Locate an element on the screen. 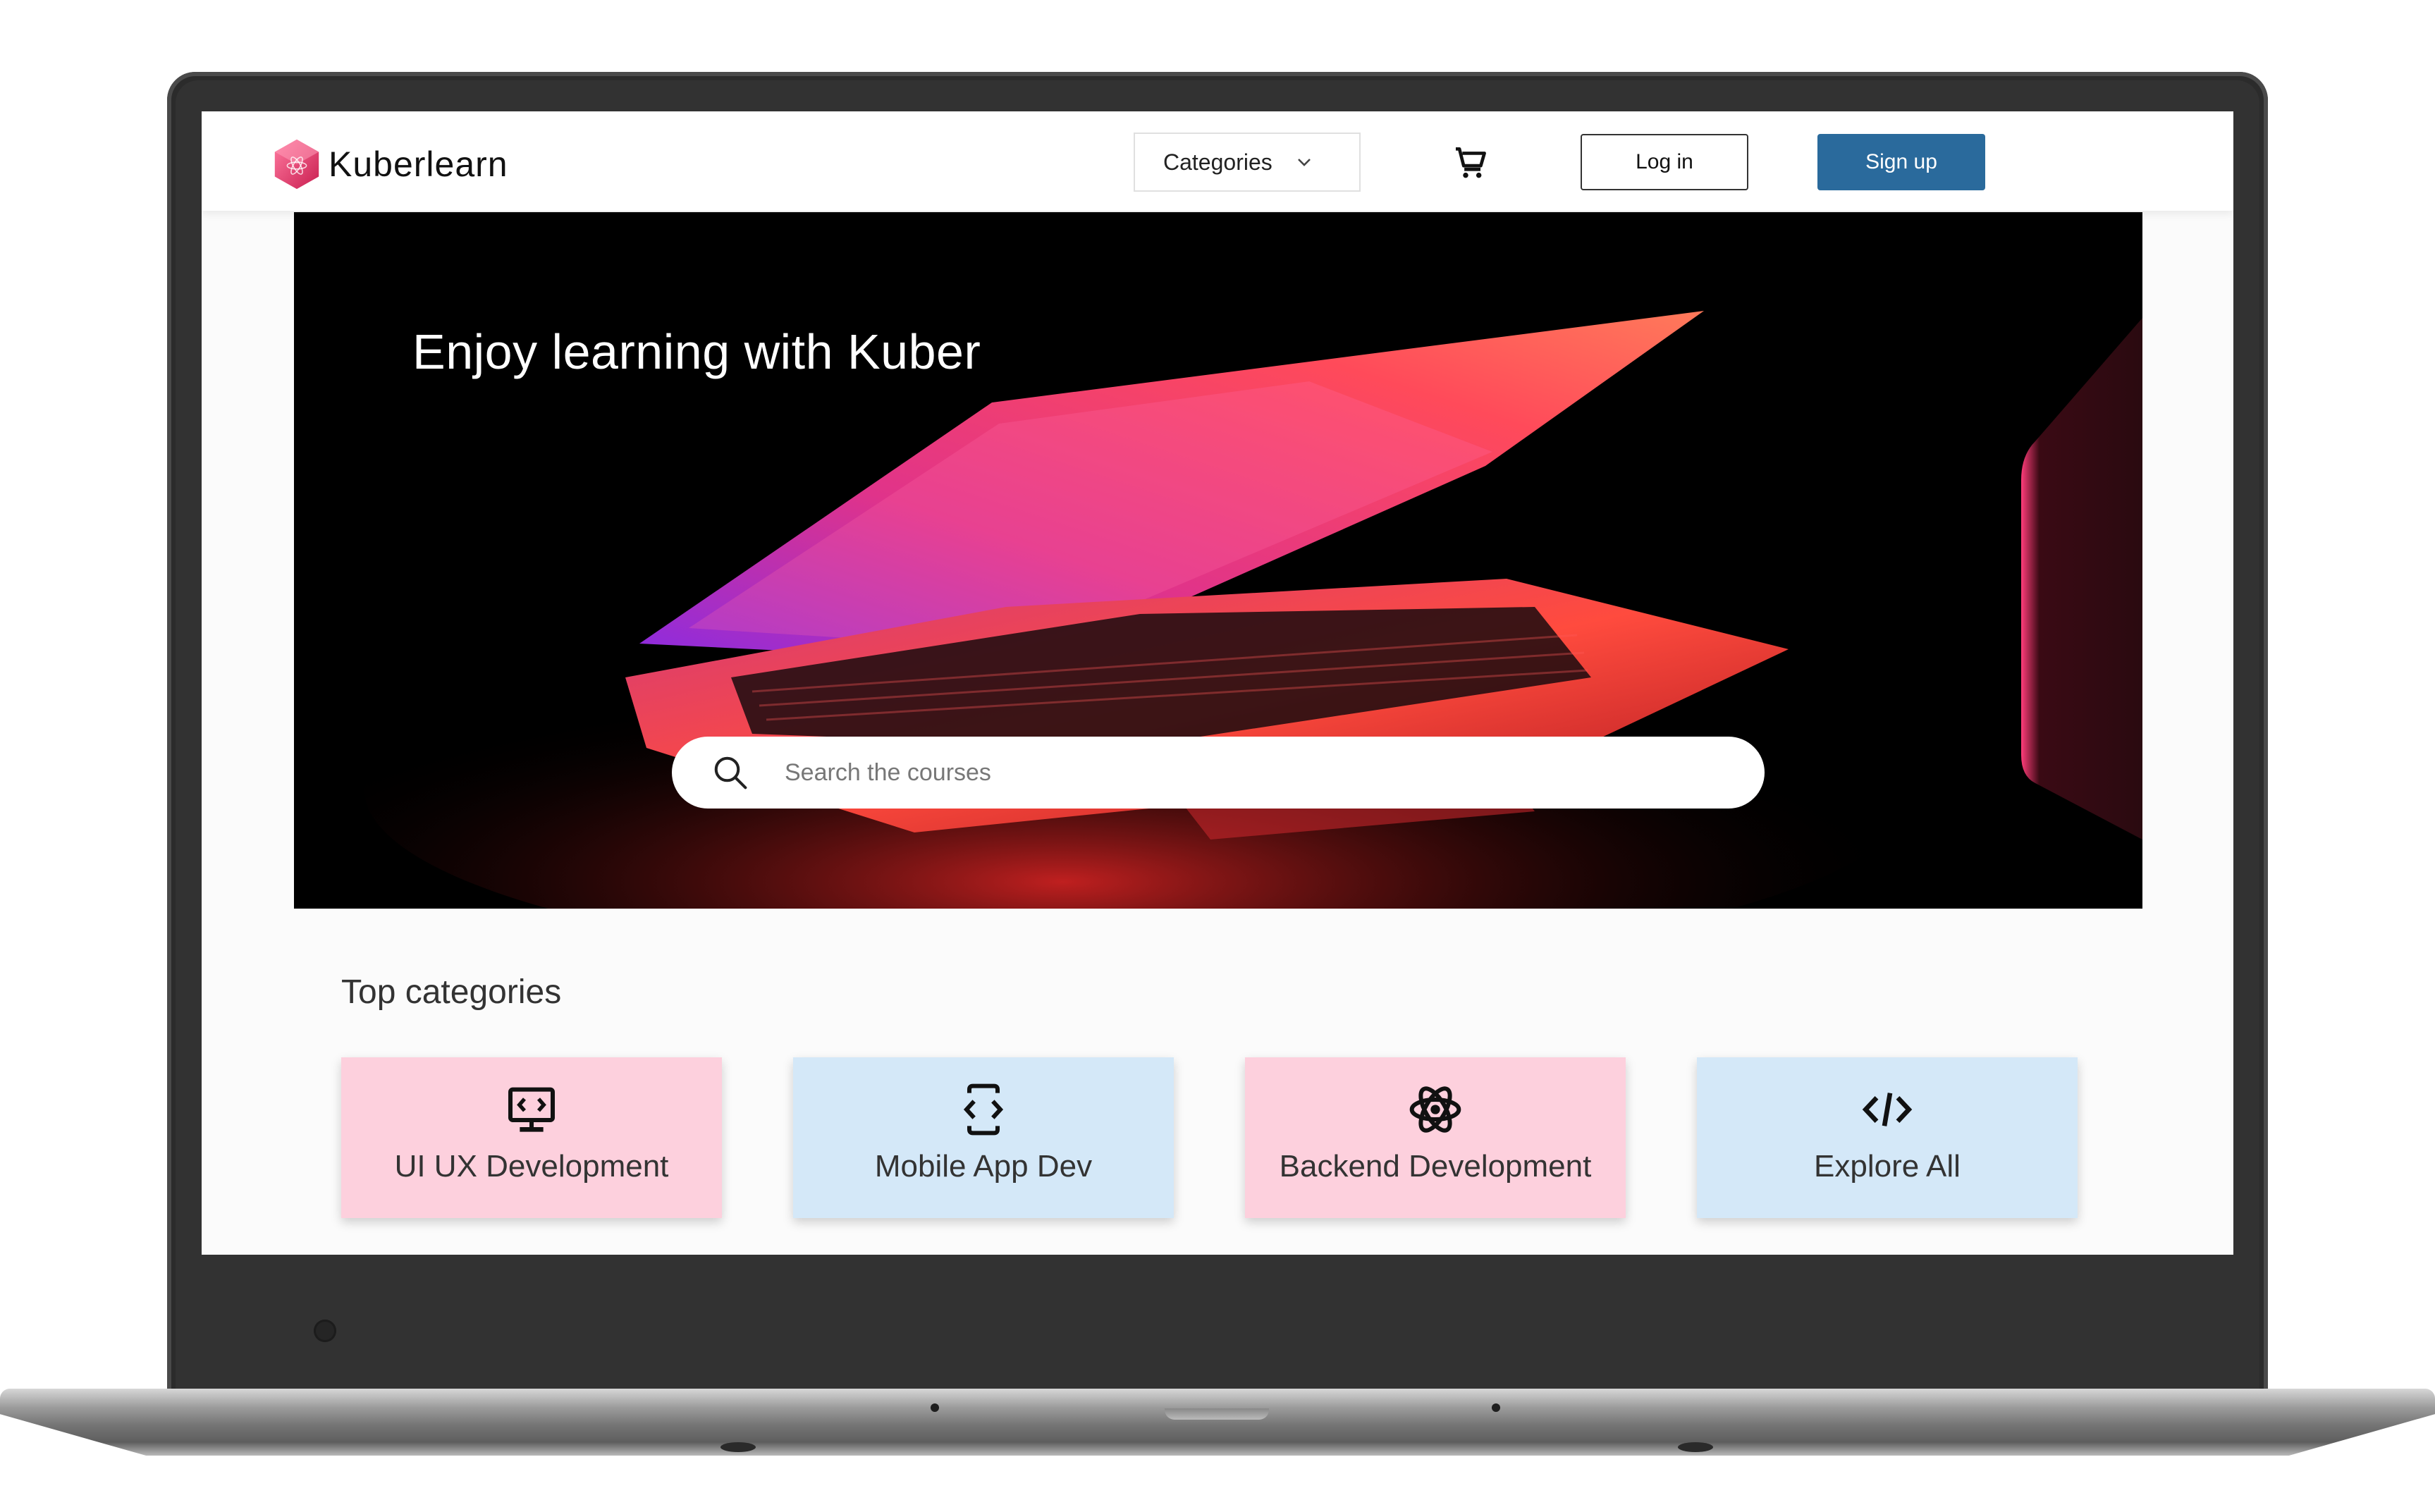 This screenshot has height=1512, width=2435. mobile-code-icon is located at coordinates (983, 1109).